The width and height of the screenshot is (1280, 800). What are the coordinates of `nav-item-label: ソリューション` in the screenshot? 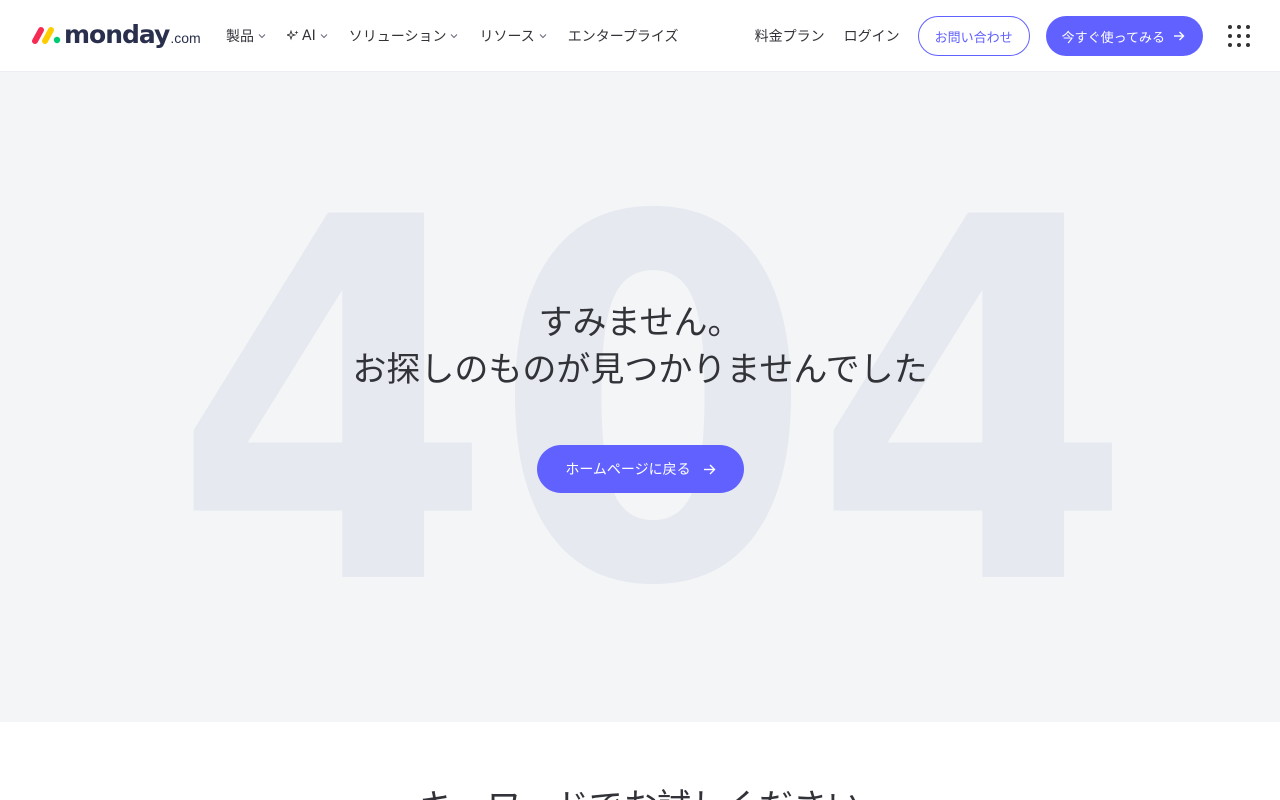 It's located at (397, 37).